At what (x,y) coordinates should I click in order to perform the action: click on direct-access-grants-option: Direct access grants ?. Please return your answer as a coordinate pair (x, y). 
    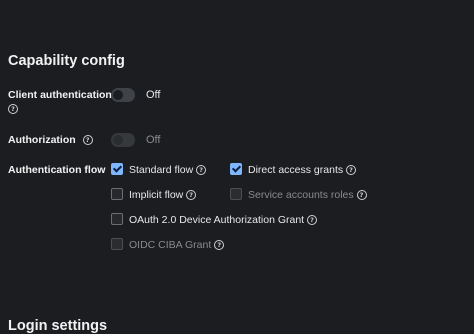
    Looking at the image, I should click on (302, 170).